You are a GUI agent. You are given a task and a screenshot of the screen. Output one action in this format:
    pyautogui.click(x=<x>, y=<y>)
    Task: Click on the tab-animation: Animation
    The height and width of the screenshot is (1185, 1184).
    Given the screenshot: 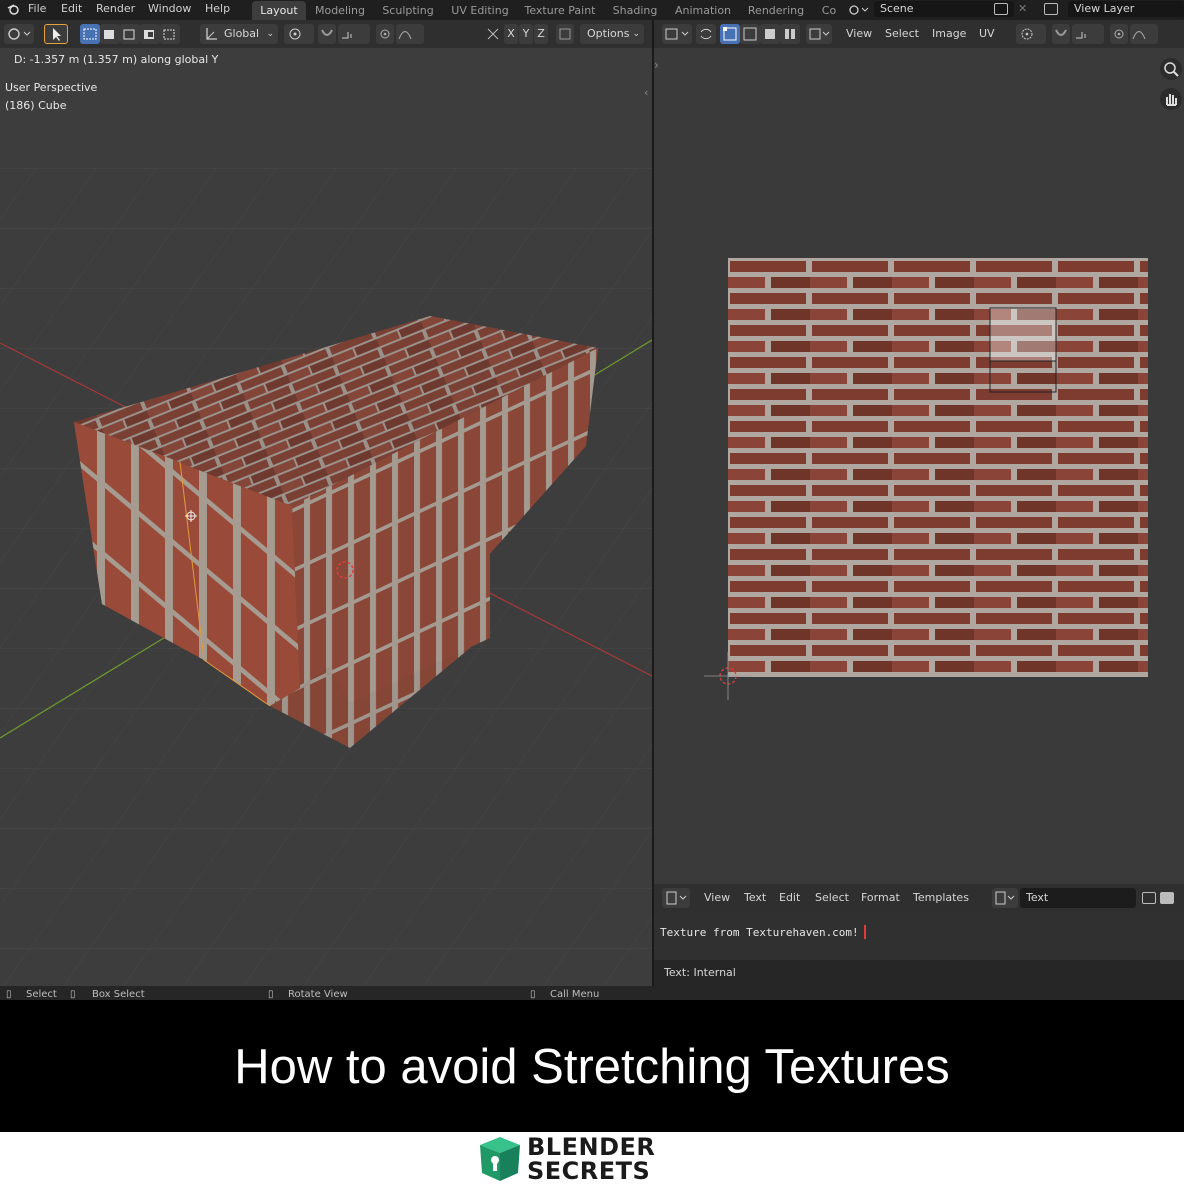 What is the action you would take?
    pyautogui.click(x=703, y=10)
    